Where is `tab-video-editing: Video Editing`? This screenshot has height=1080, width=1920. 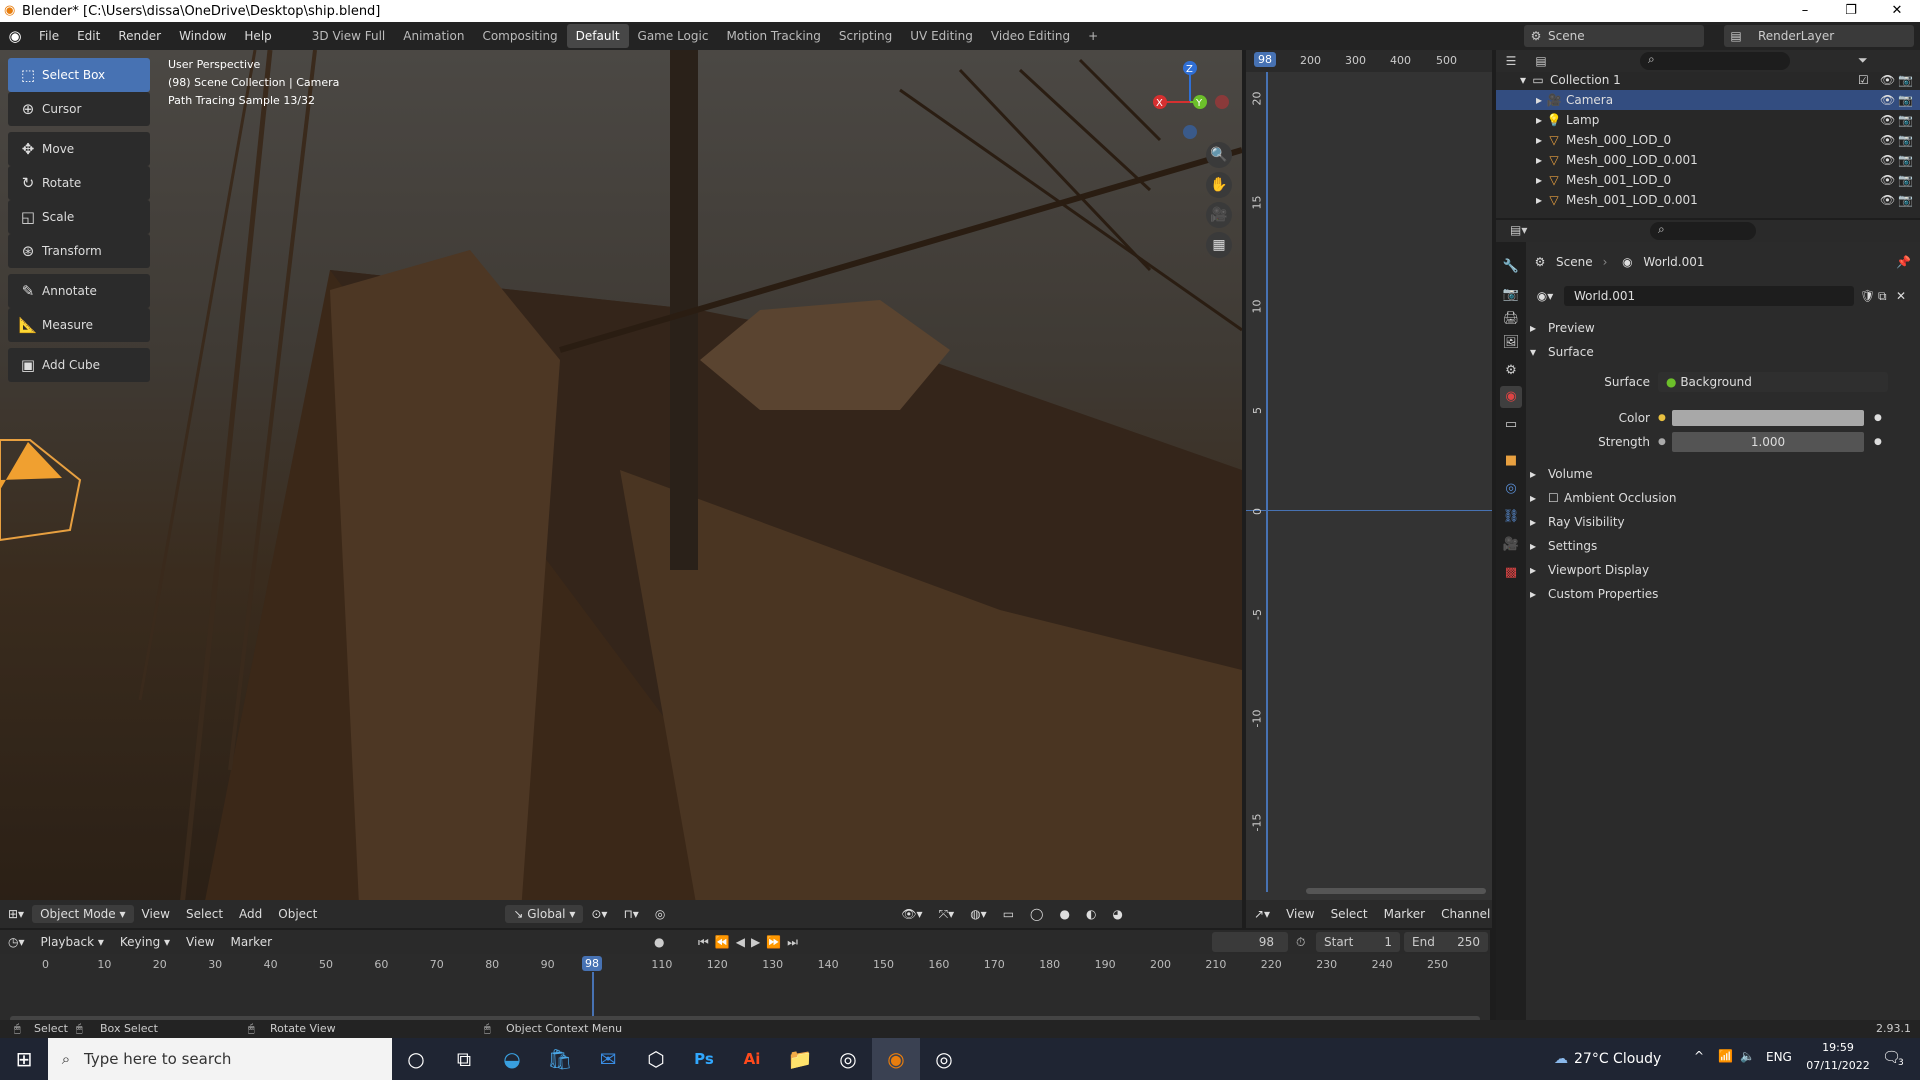
tab-video-editing: Video Editing is located at coordinates (1030, 36).